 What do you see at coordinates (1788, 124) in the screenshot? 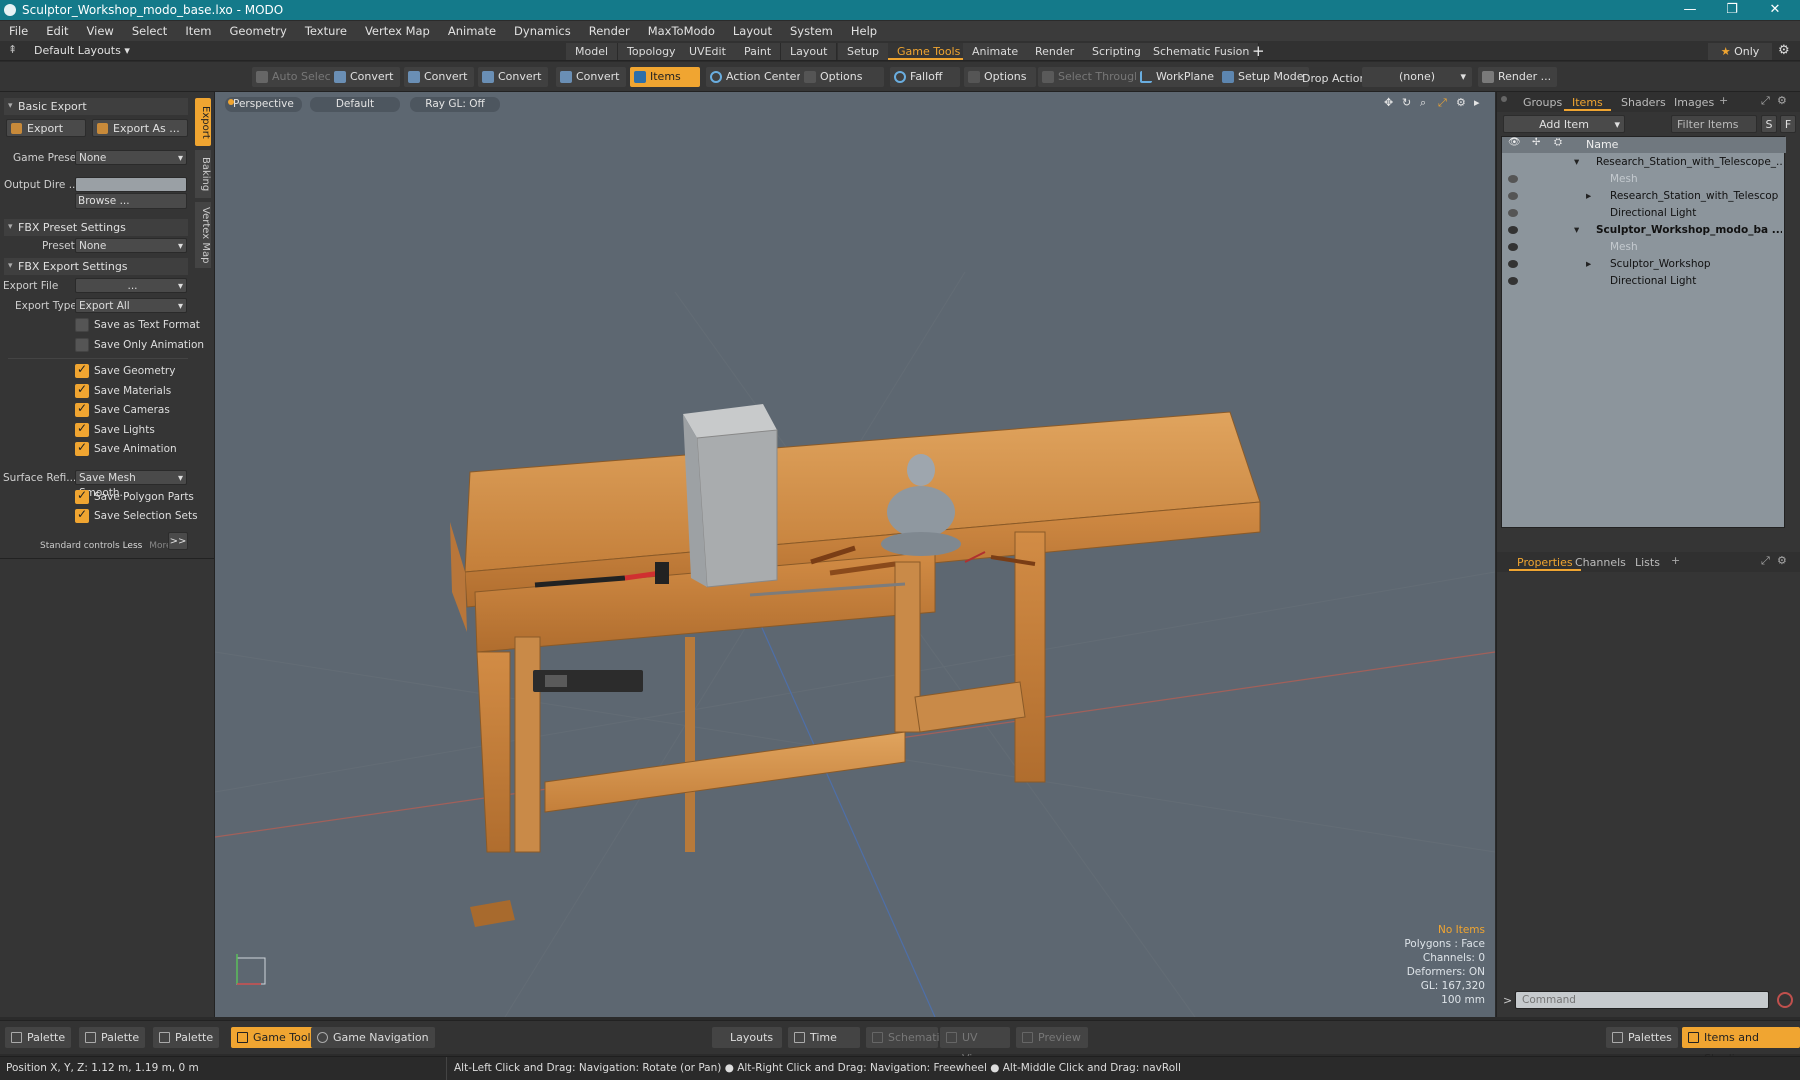
I see `filter-f-button: F` at bounding box center [1788, 124].